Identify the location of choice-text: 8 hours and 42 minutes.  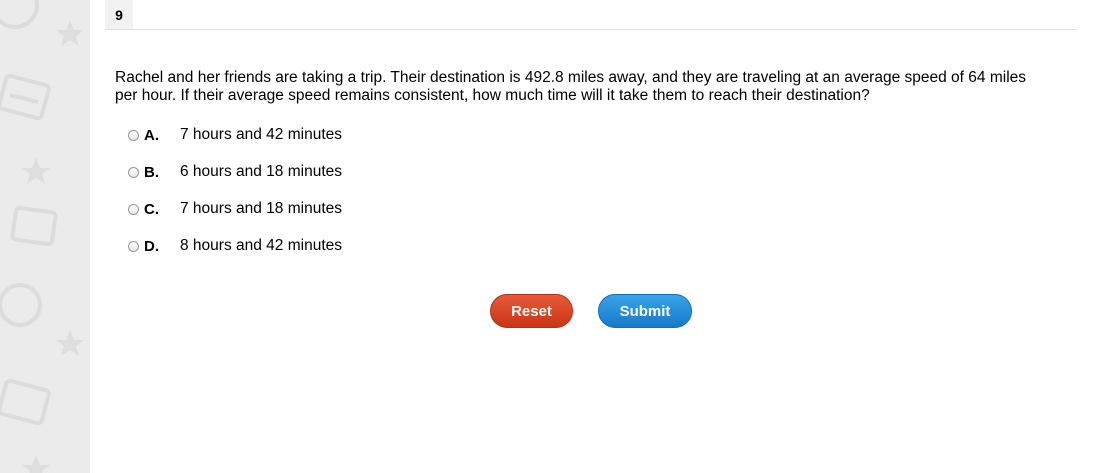
(261, 245).